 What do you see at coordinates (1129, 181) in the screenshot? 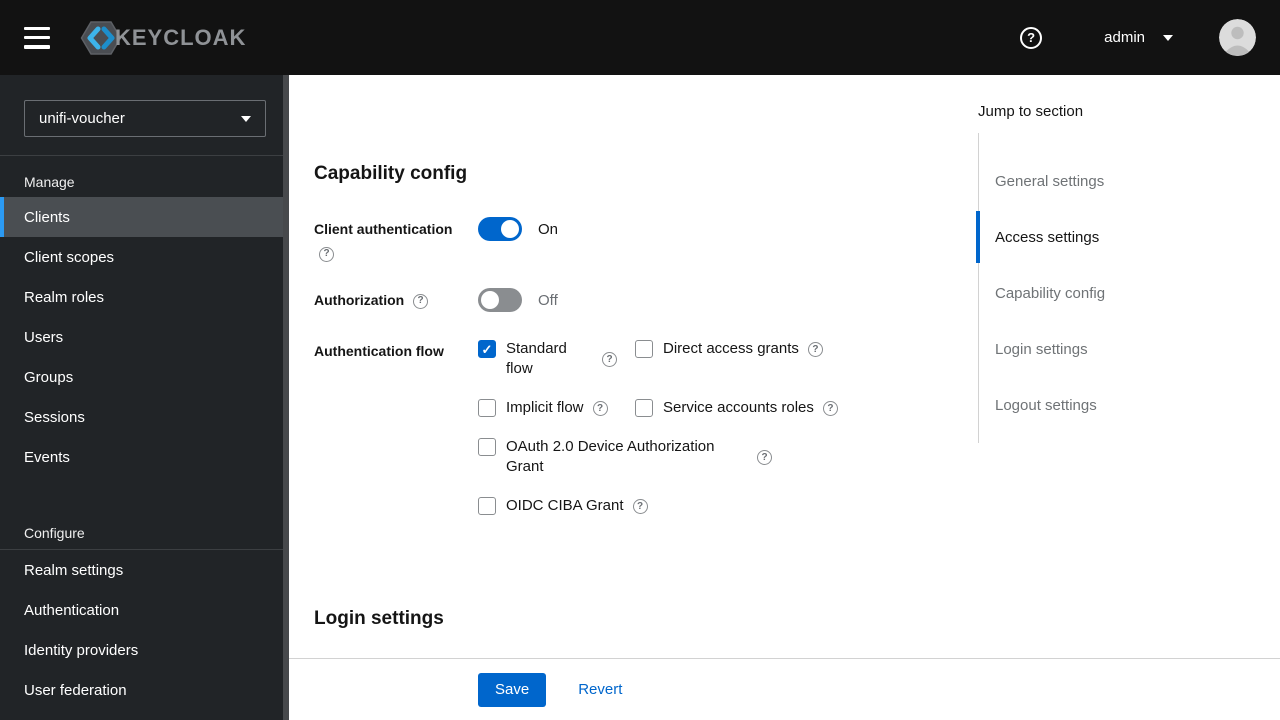
I see `jump-item-general-settings: General settings` at bounding box center [1129, 181].